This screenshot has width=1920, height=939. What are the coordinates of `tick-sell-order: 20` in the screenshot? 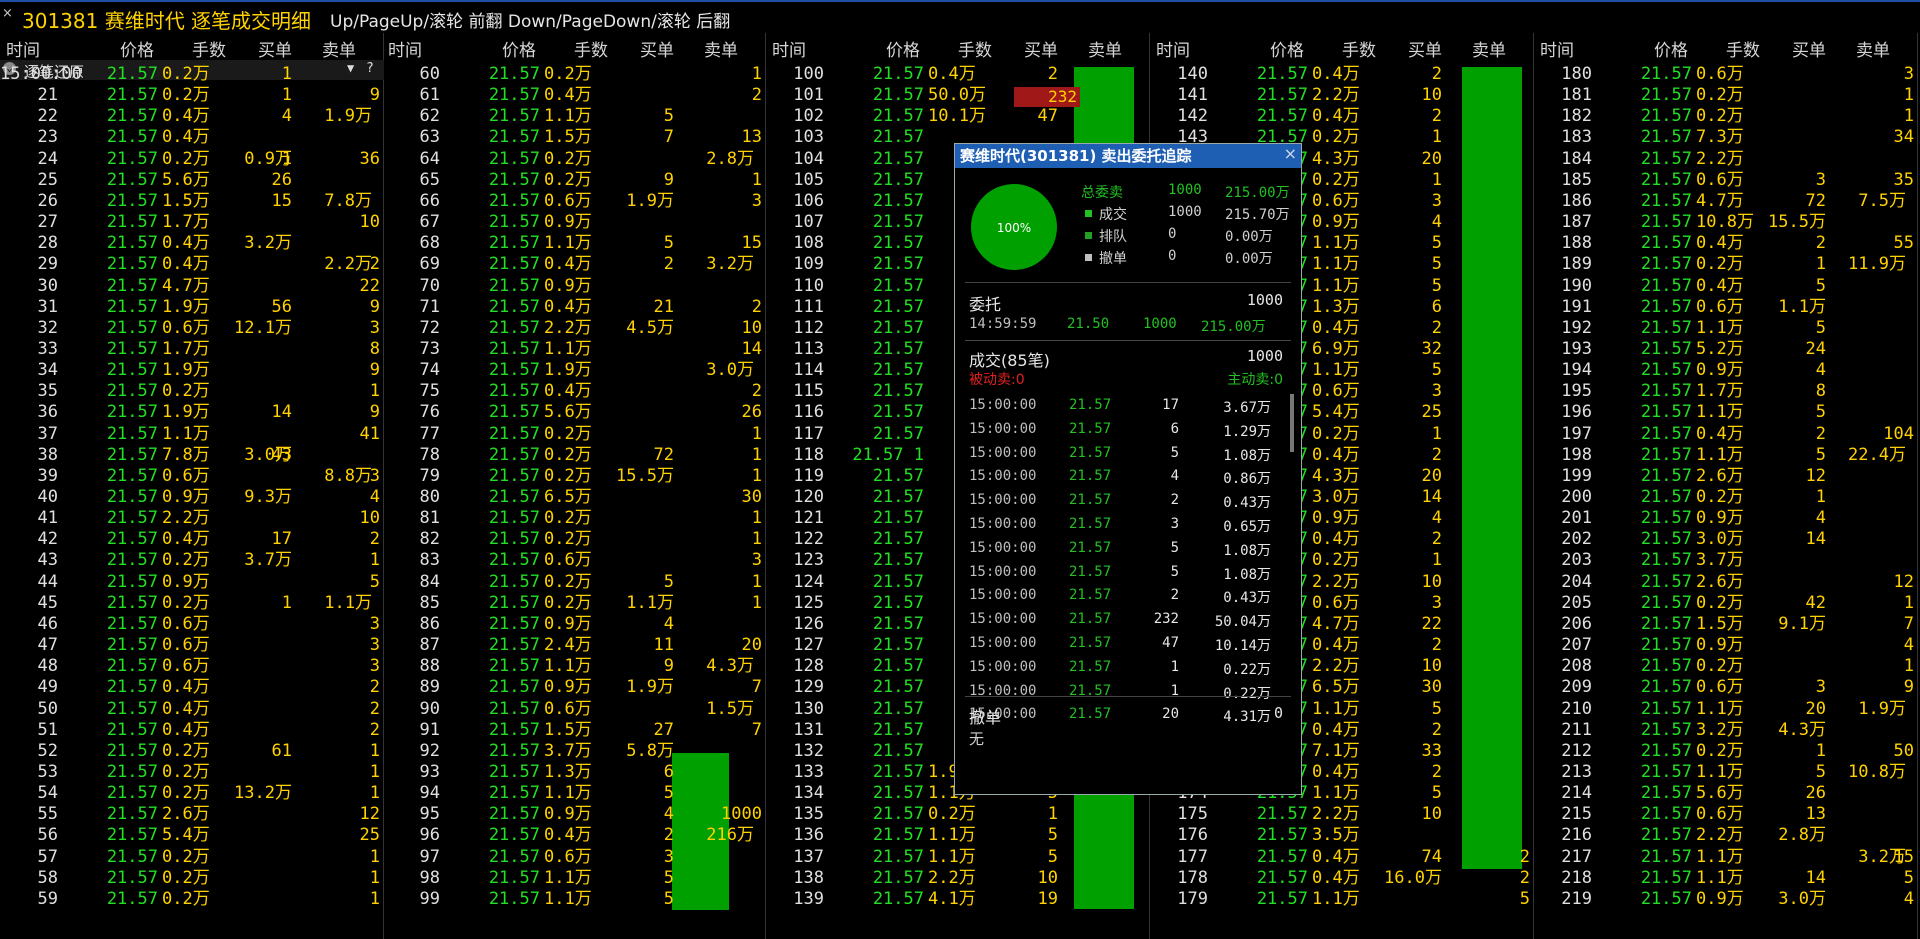 It's located at (751, 645).